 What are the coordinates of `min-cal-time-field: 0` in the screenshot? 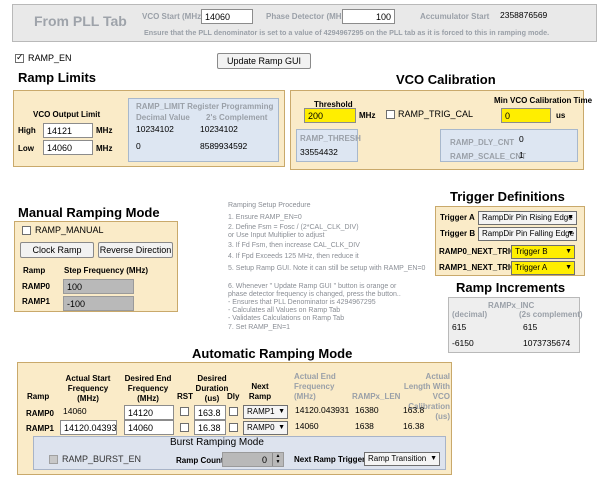 It's located at (526, 115).